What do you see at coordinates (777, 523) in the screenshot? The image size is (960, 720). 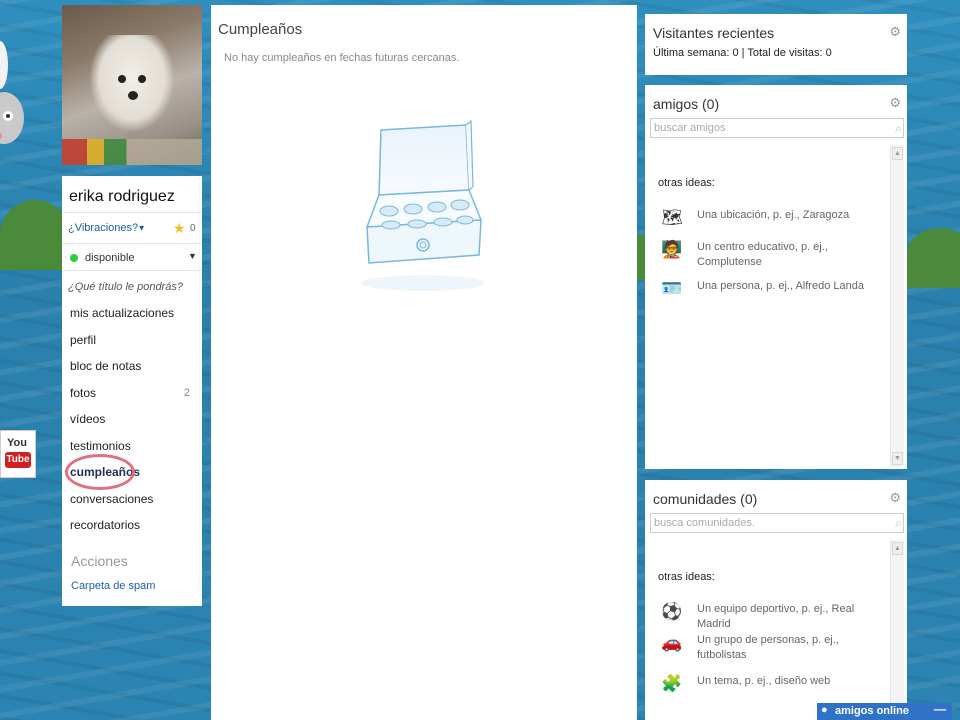 I see `communities-search-input` at bounding box center [777, 523].